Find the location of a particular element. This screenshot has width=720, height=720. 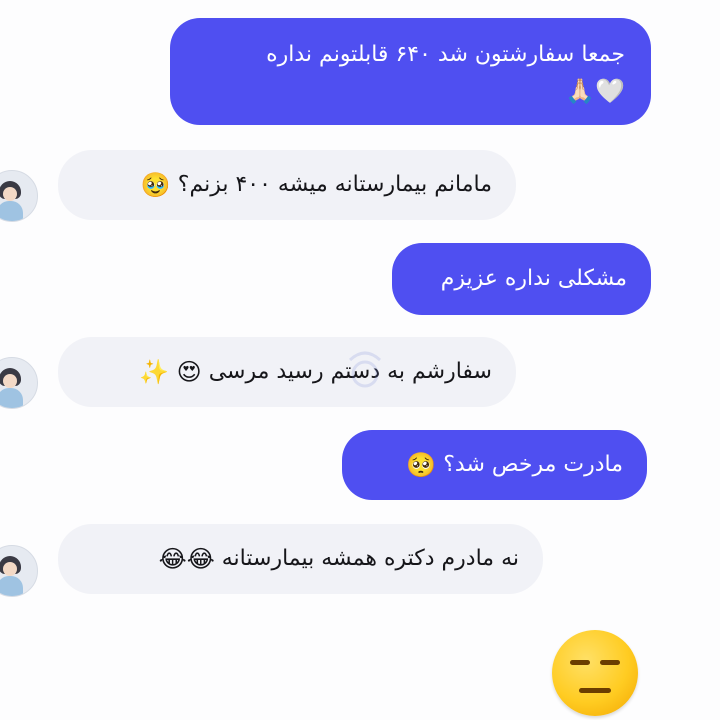

message-text: مامانم بیمارستانه میشه ۴۰۰ بزنم؟ is located at coordinates (334, 184).